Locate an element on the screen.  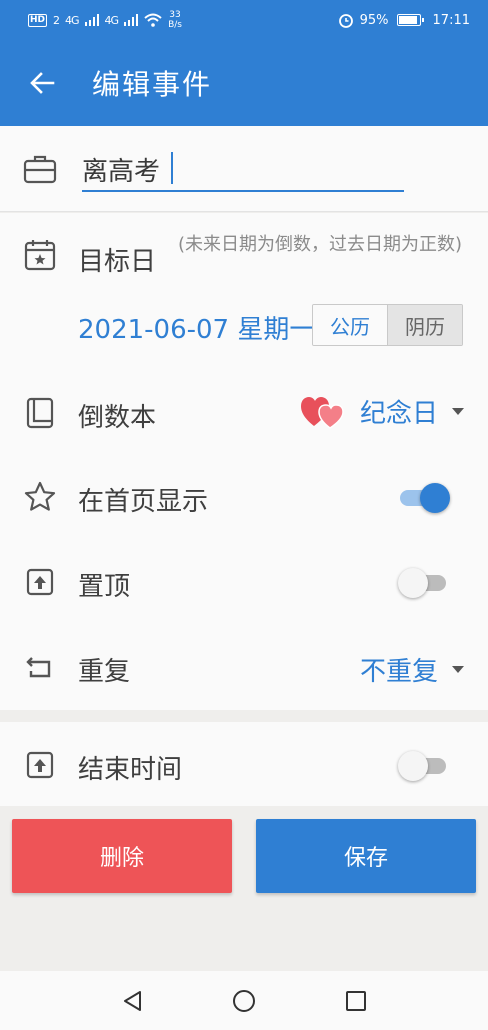
calendar-icon is located at coordinates (40, 255).